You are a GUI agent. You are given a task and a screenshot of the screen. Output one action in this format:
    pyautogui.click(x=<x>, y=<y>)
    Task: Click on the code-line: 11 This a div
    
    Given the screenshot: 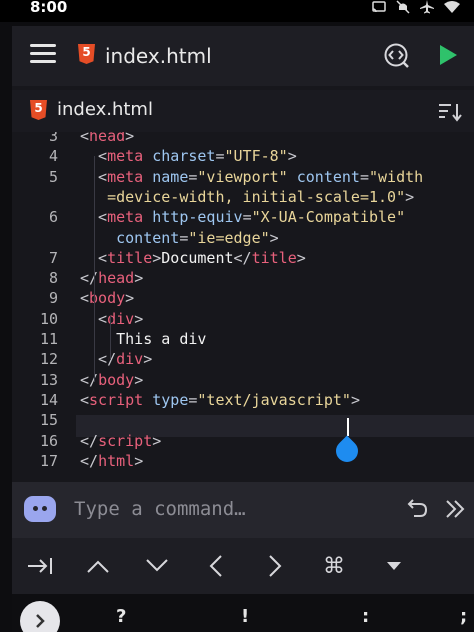 What is the action you would take?
    pyautogui.click(x=243, y=339)
    